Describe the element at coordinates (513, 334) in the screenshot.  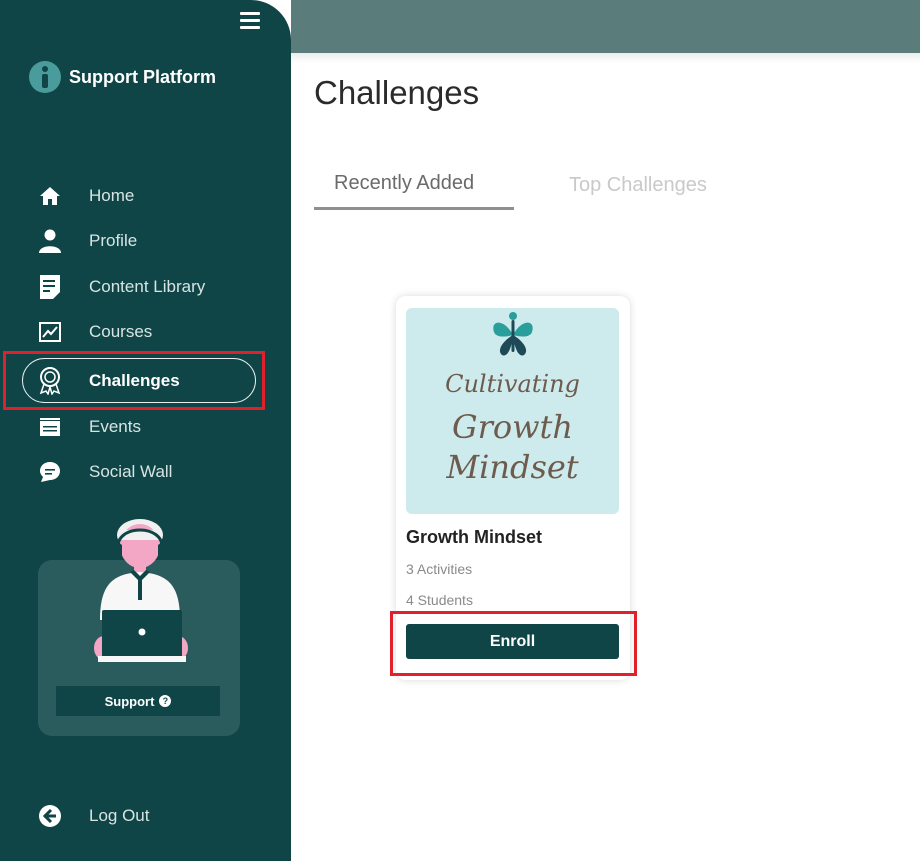
I see `butterfly-logo-icon` at that location.